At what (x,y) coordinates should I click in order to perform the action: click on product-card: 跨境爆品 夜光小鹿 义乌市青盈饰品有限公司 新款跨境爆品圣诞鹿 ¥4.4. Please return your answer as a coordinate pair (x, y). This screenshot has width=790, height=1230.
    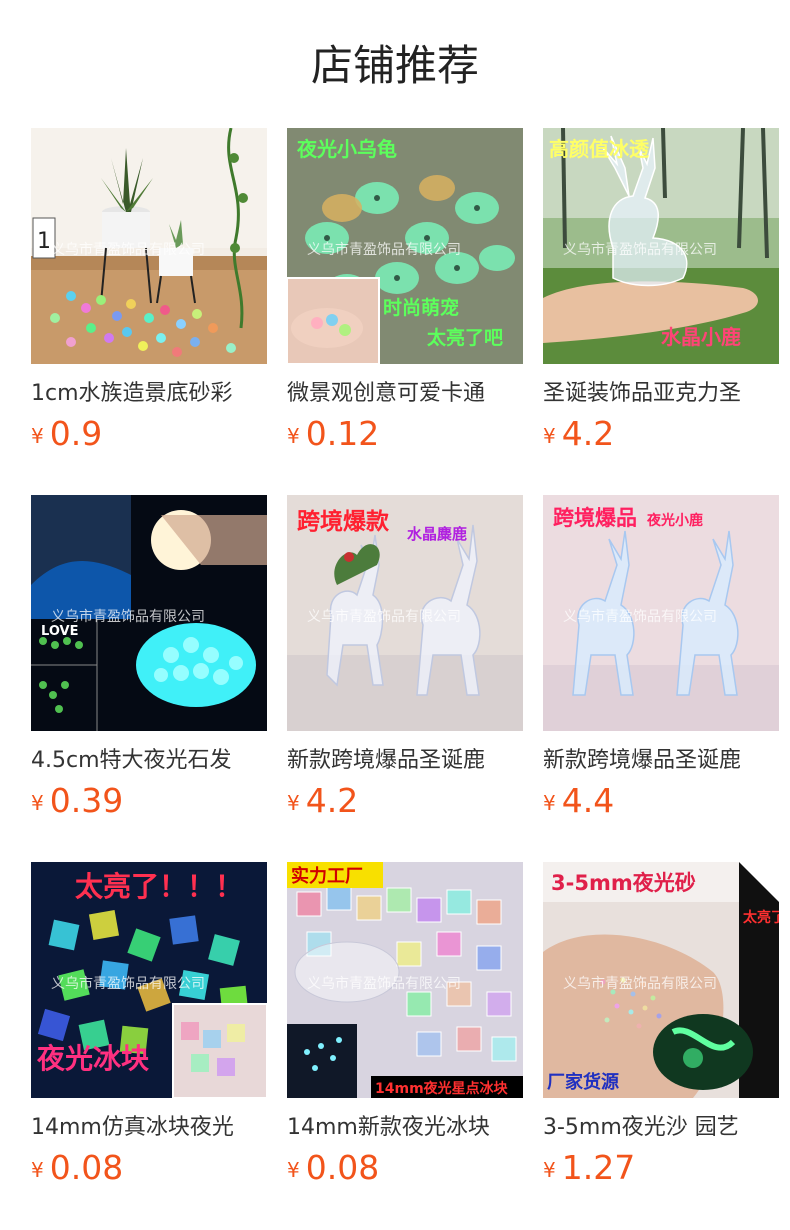
    Looking at the image, I should click on (661, 665).